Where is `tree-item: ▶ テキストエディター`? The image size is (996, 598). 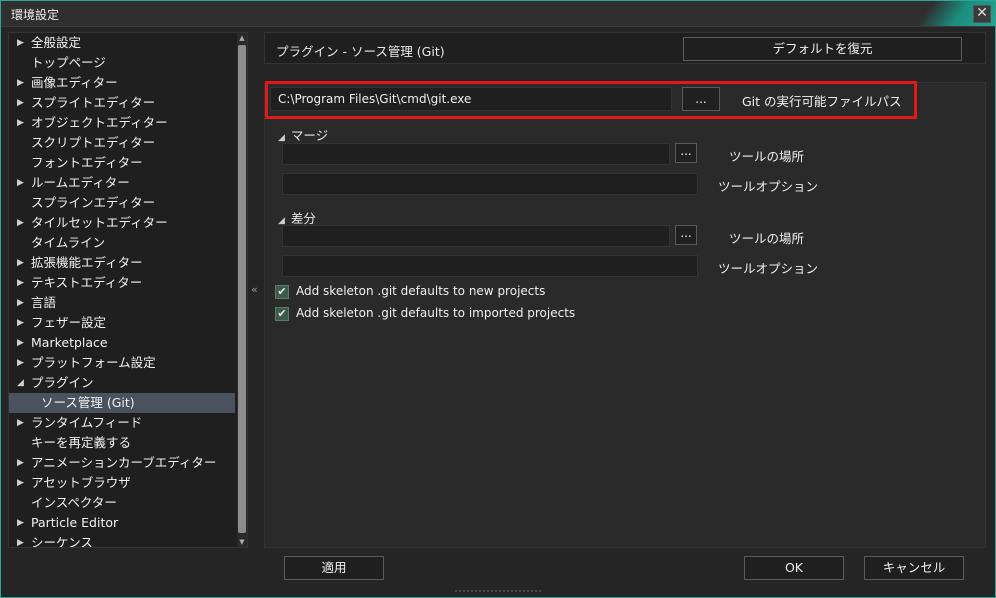
tree-item: ▶ テキストエディター is located at coordinates (128, 283).